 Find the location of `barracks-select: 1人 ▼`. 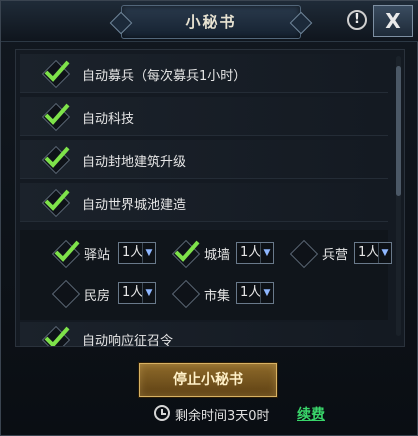

barracks-select: 1人 ▼ is located at coordinates (373, 253).